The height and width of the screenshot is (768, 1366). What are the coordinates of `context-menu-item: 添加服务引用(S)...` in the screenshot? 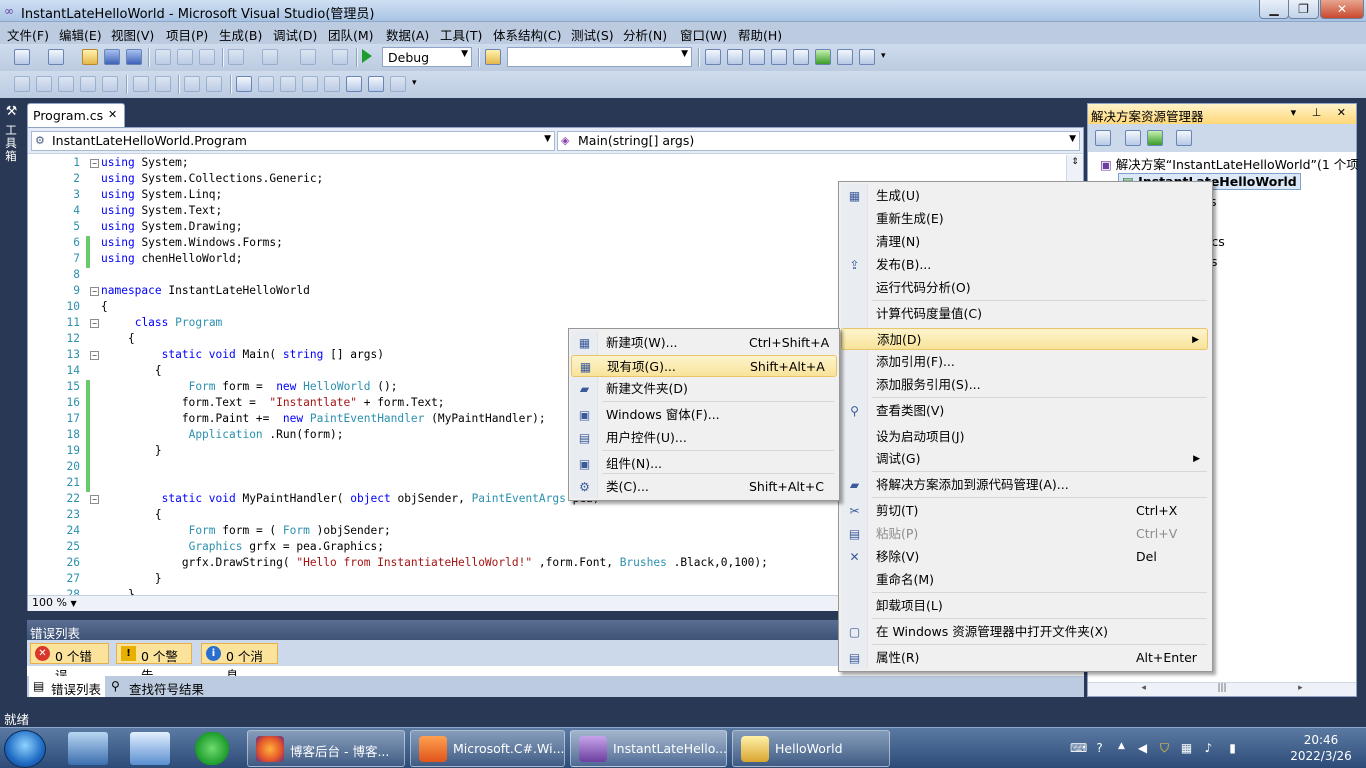 It's located at (1024, 385).